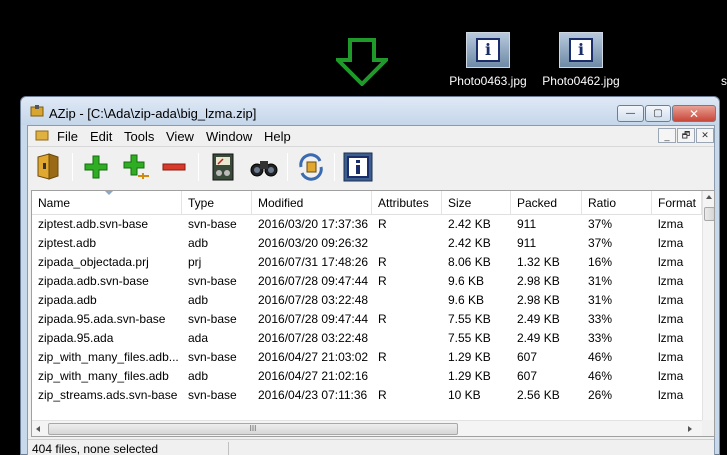  Describe the element at coordinates (96, 167) in the screenshot. I see `add-files-button` at that location.